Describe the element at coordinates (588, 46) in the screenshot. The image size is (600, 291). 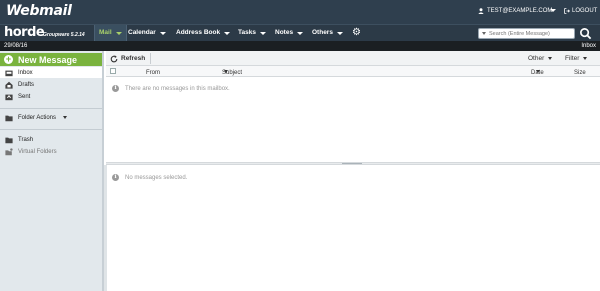
I see `current-folder-label: Inbox` at that location.